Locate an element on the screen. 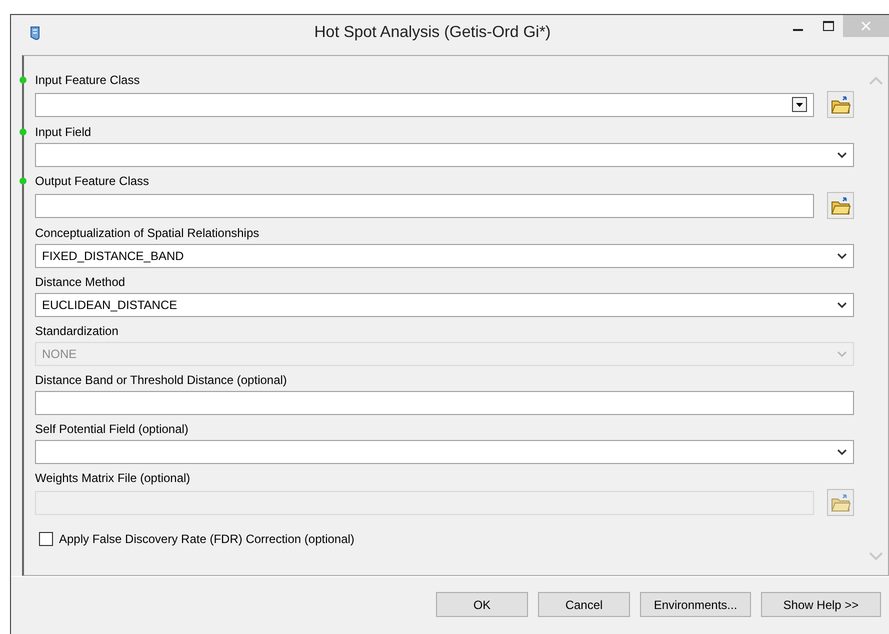  close-icon is located at coordinates (866, 26).